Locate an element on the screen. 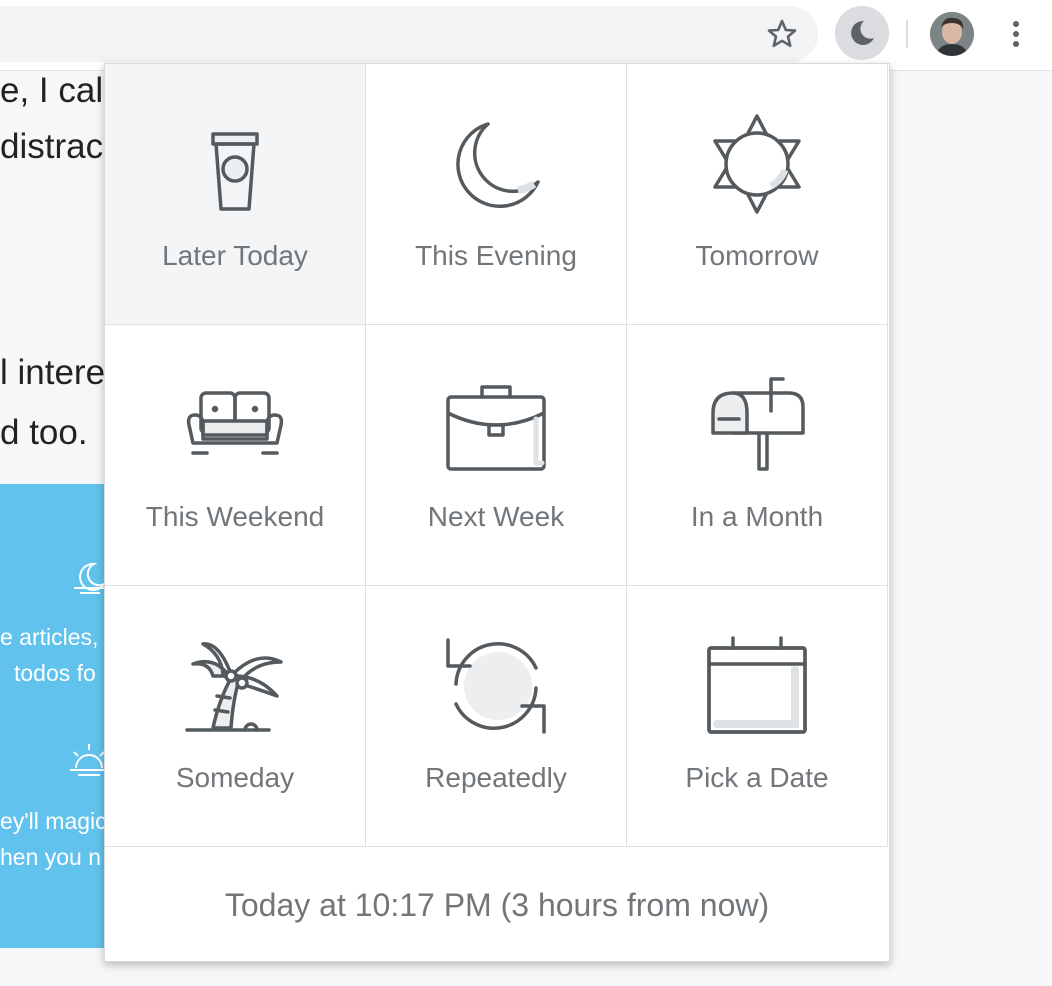 Image resolution: width=1052 pixels, height=986 pixels. page-text-line: d too. is located at coordinates (44, 432).